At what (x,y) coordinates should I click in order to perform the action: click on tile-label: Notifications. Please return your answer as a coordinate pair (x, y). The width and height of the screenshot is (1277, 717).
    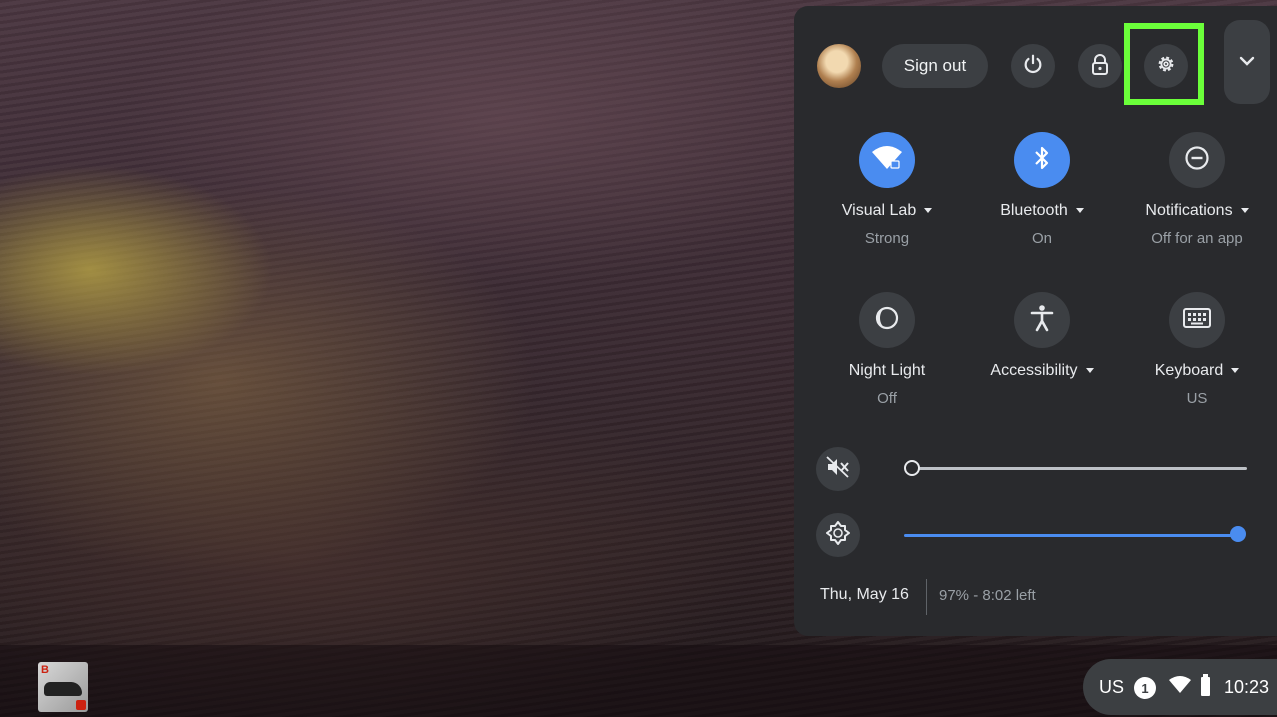
    Looking at the image, I should click on (1197, 211).